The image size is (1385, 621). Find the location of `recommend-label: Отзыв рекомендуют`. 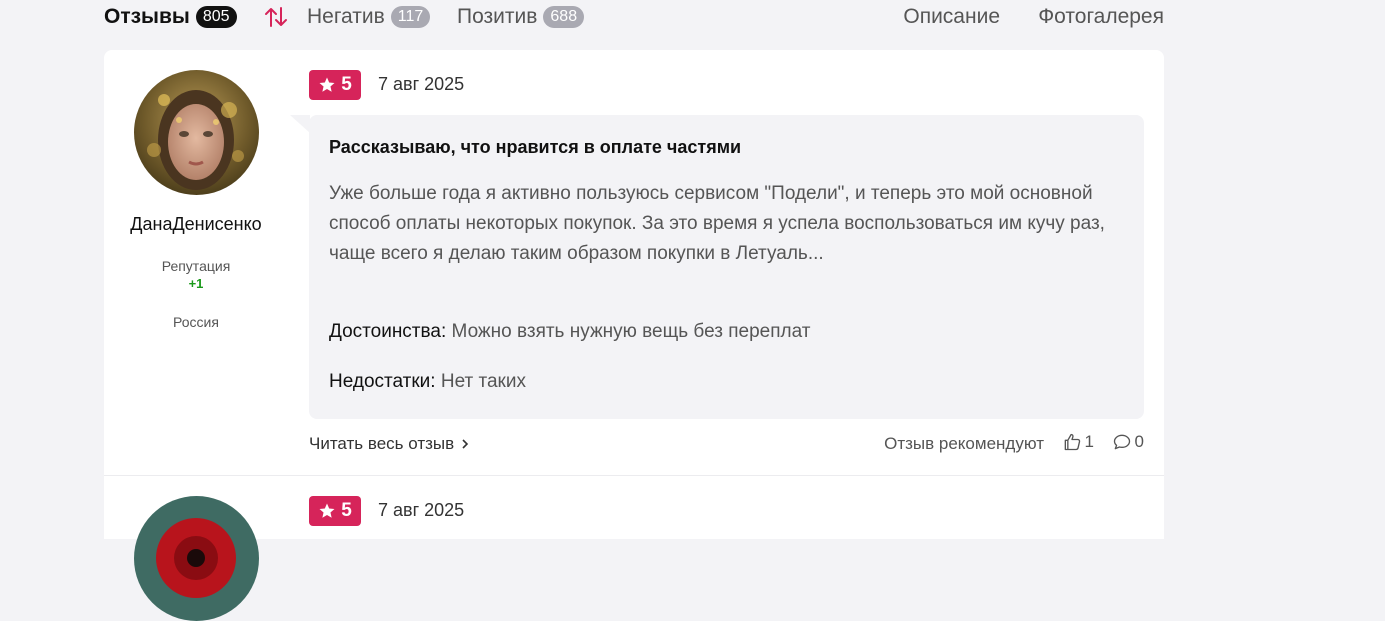

recommend-label: Отзыв рекомендуют is located at coordinates (964, 443).